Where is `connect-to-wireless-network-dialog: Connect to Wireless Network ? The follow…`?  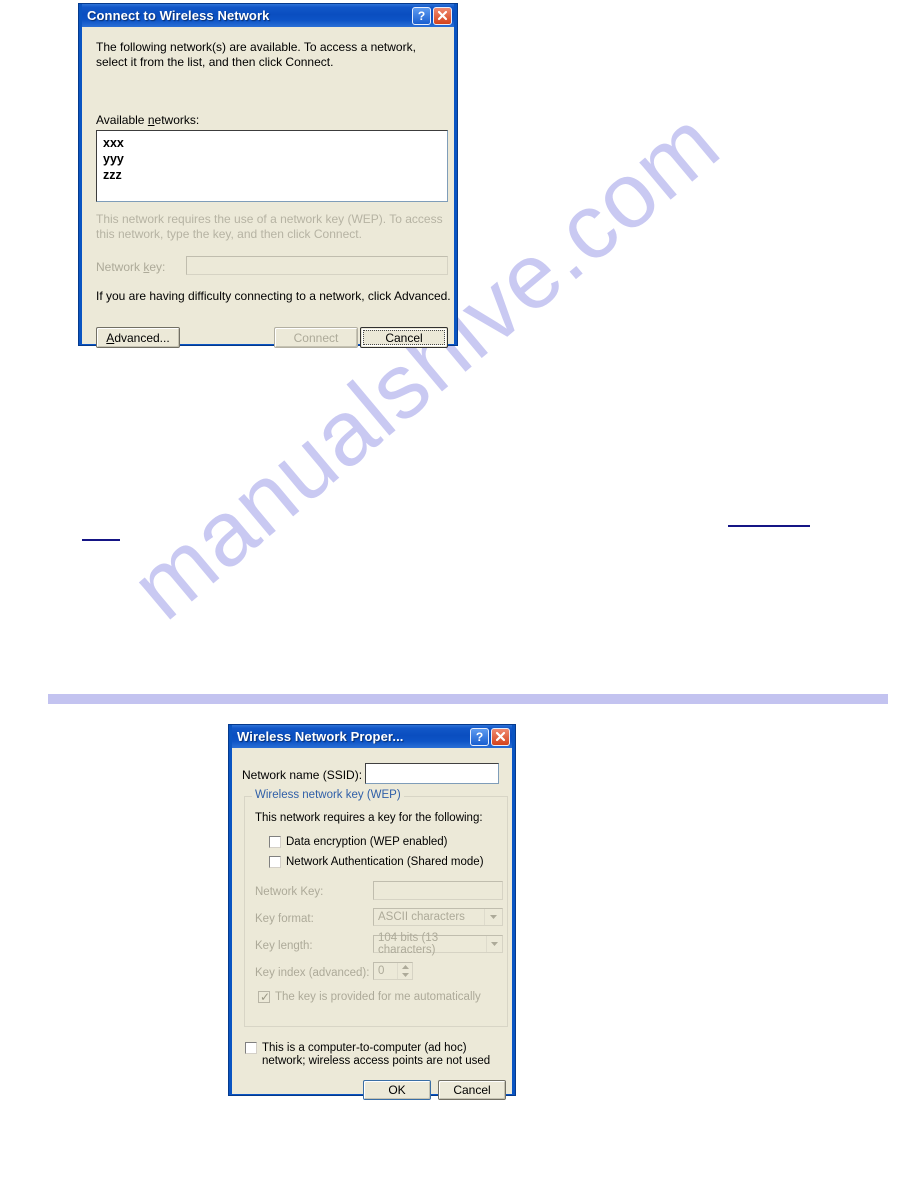
connect-to-wireless-network-dialog: Connect to Wireless Network ? The follow… is located at coordinates (268, 175).